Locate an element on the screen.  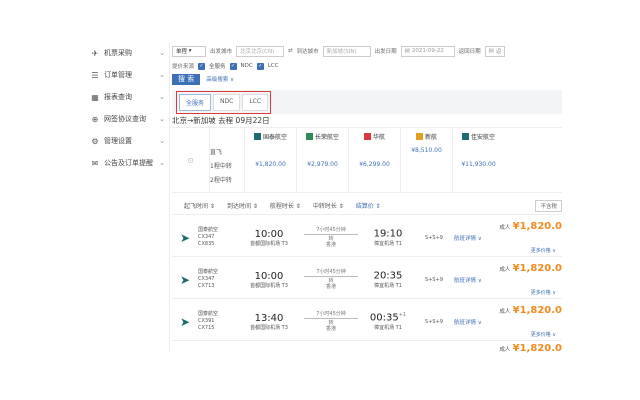
airline-name: 佳安航空 is located at coordinates (478, 136).